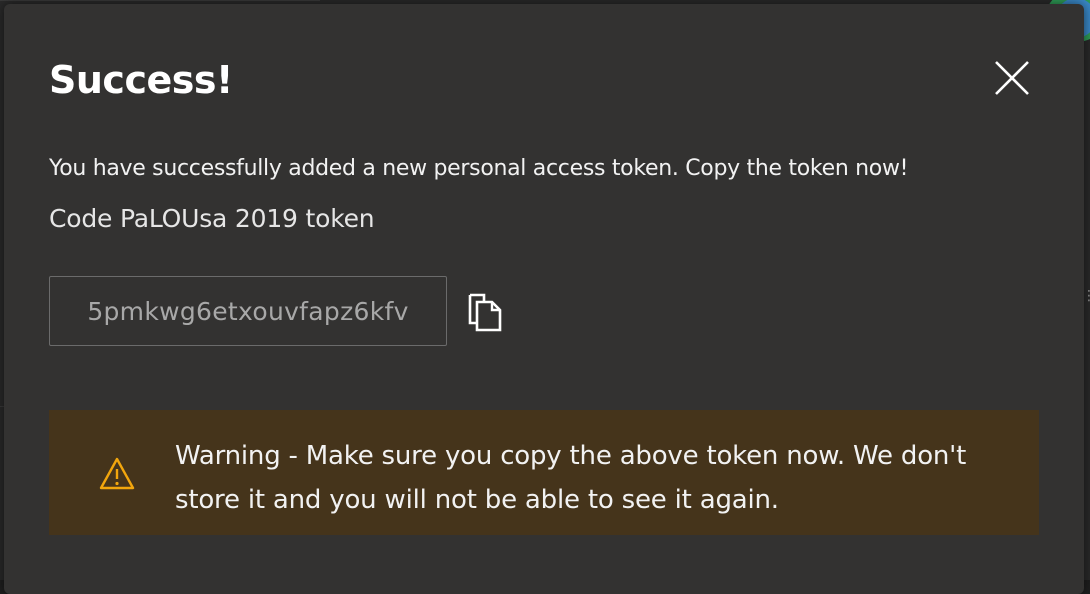 Image resolution: width=1090 pixels, height=594 pixels. What do you see at coordinates (117, 473) in the screenshot?
I see `warning-icon` at bounding box center [117, 473].